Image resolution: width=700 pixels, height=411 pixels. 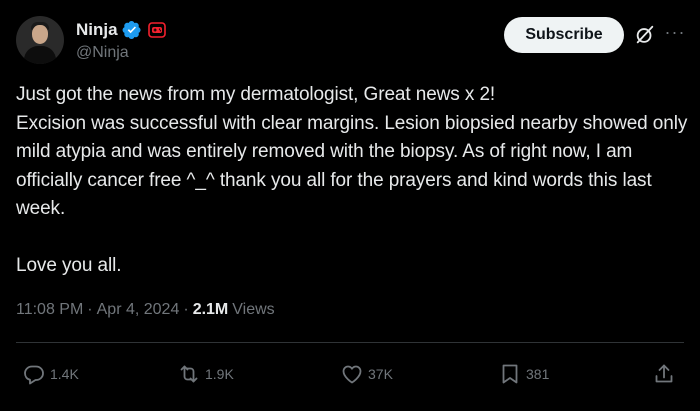 What do you see at coordinates (97, 30) in the screenshot?
I see `display-name: Ninja` at bounding box center [97, 30].